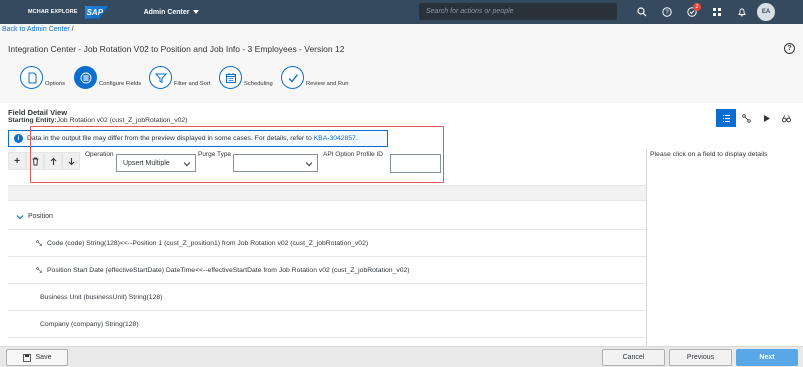  Describe the element at coordinates (195, 12) in the screenshot. I see `caret-down-icon` at that location.